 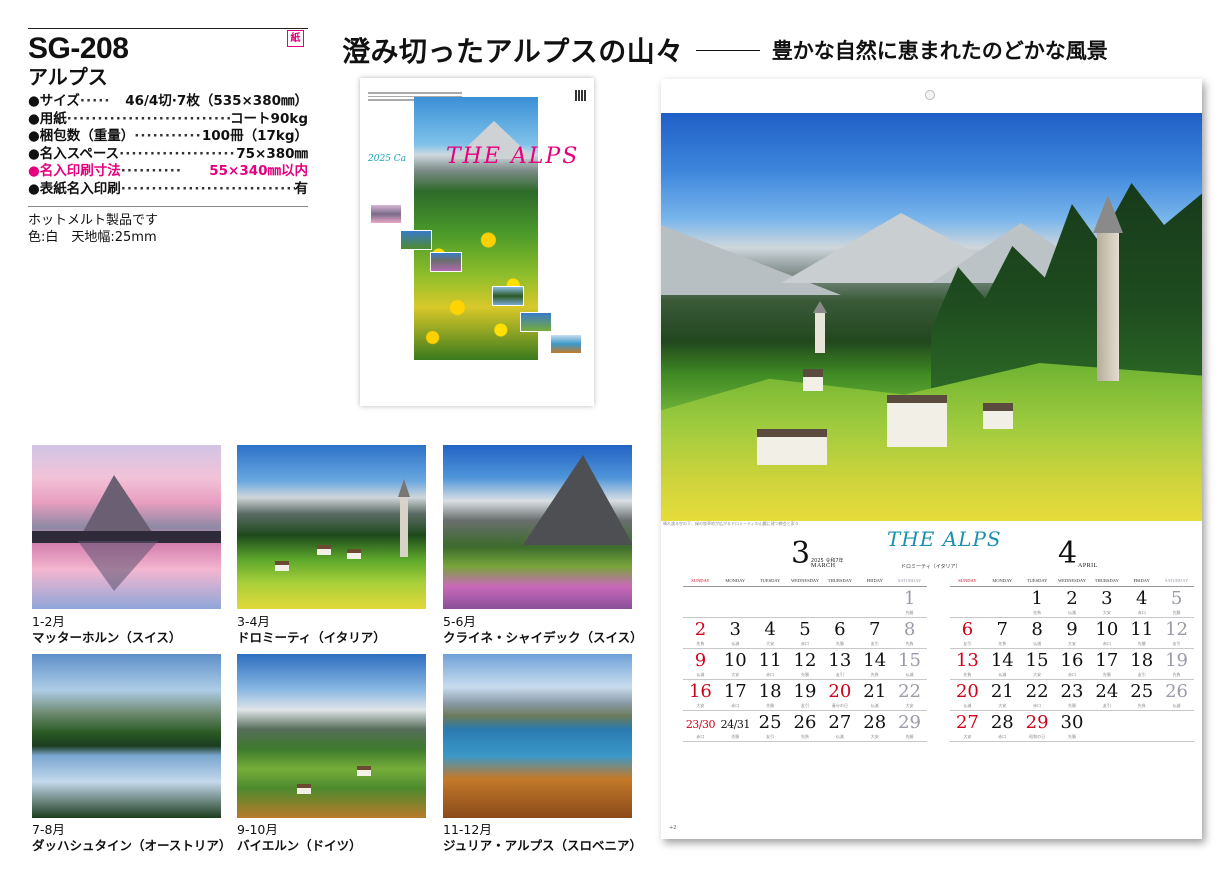 I want to click on thumb-caption-5: 9-10月 バイエルン（ドイツ）, so click(x=337, y=838).